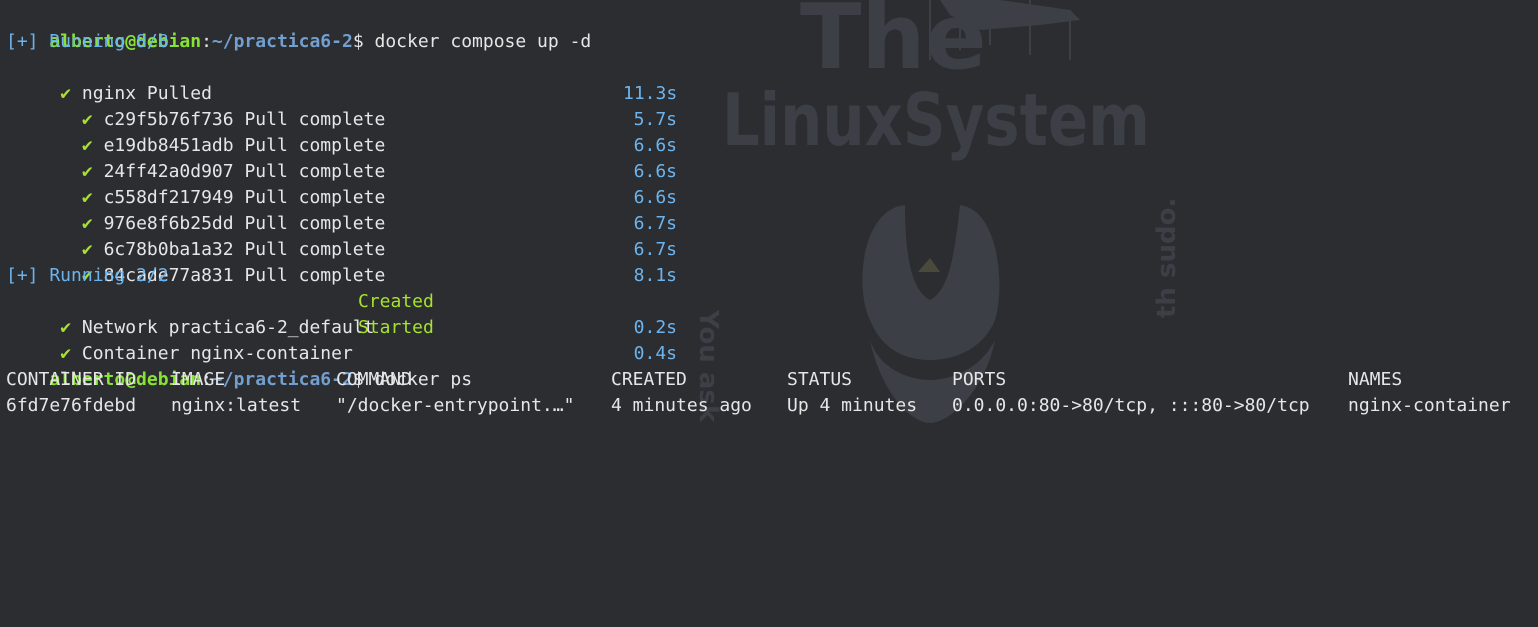 The width and height of the screenshot is (1538, 627). I want to click on ps-header-image: IMAGE, so click(198, 379).